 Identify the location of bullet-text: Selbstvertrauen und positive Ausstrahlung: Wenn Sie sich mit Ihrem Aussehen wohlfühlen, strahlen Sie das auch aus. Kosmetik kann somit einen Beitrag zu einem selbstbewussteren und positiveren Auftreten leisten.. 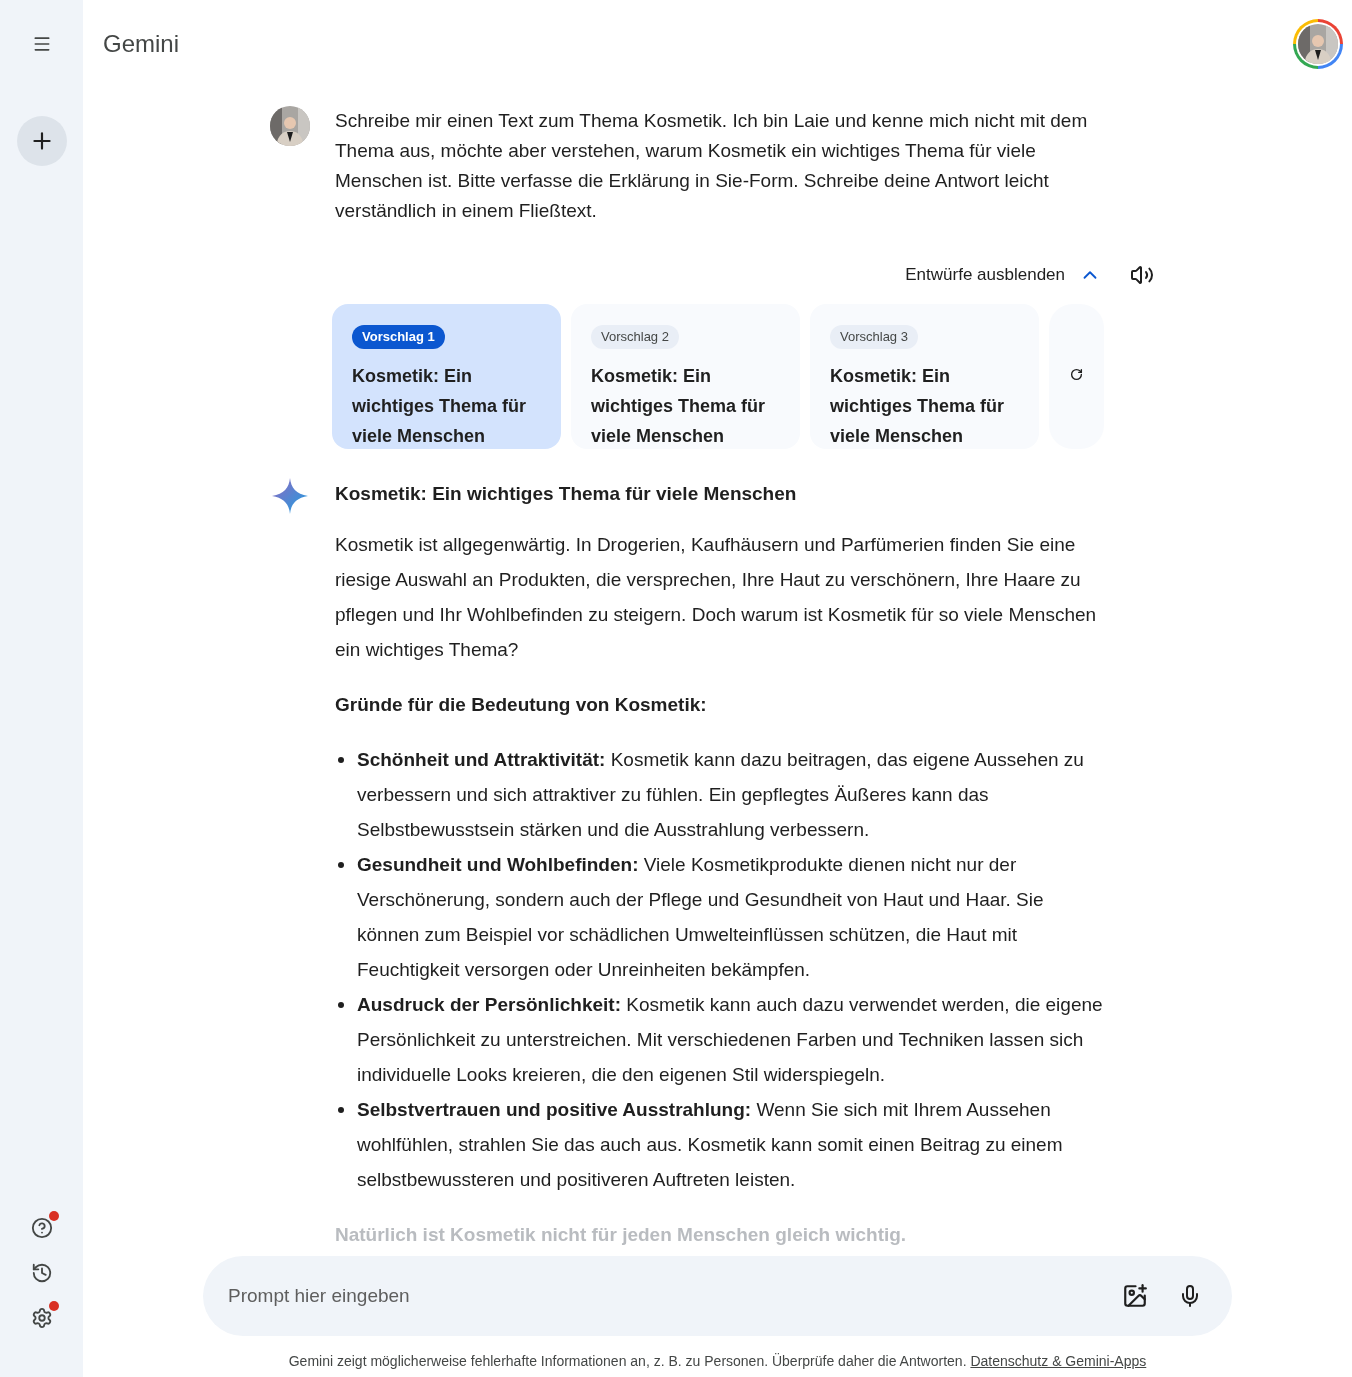
(710, 1145).